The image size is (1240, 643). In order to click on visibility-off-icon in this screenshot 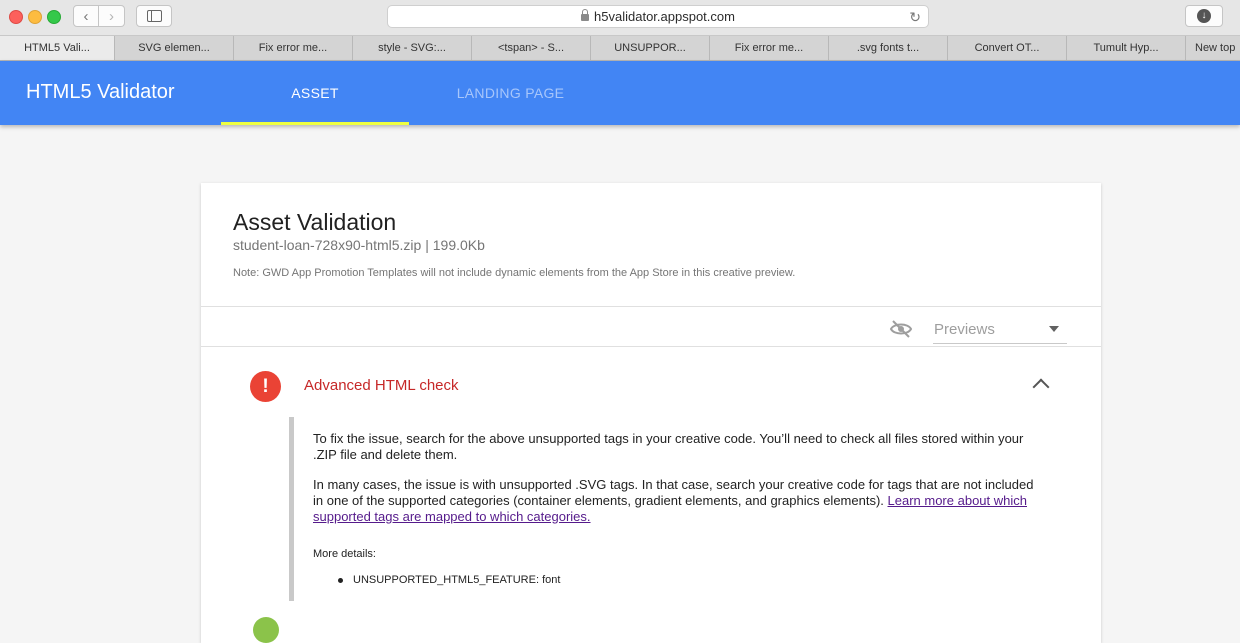, I will do `click(901, 329)`.